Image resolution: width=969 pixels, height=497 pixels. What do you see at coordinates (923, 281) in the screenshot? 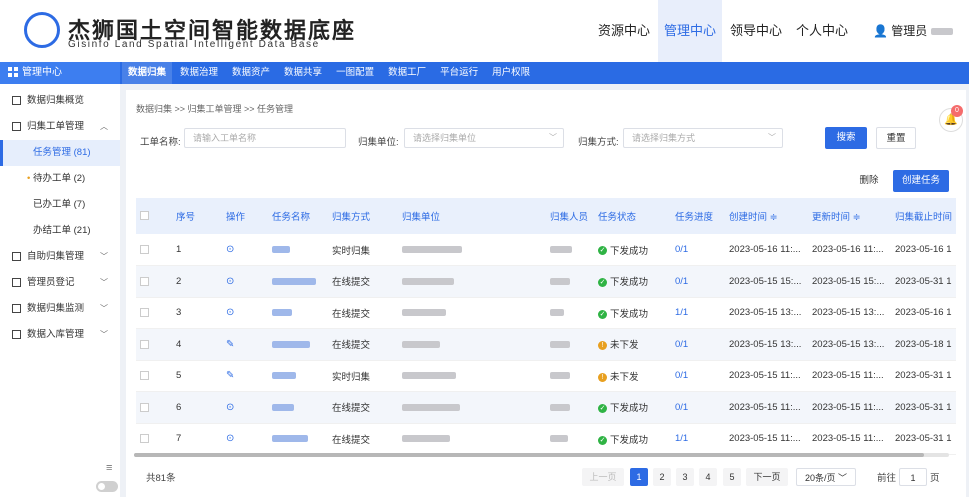
I see `row-deadline: 2023-05-31 1` at bounding box center [923, 281].